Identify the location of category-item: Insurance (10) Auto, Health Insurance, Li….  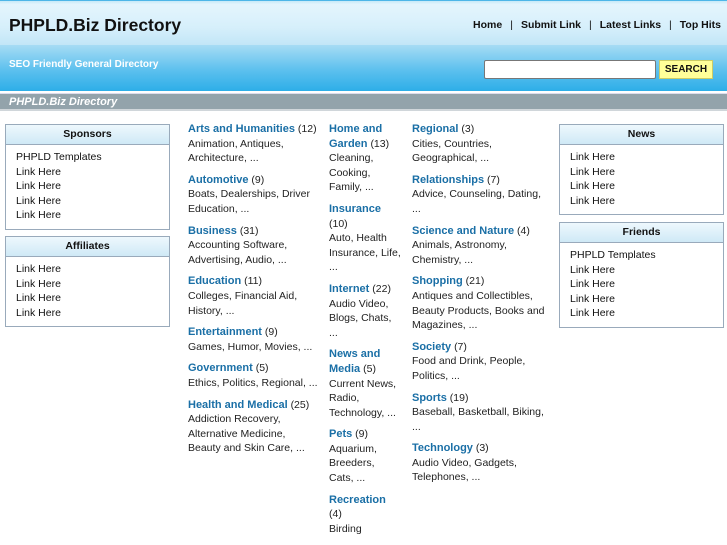
(365, 238).